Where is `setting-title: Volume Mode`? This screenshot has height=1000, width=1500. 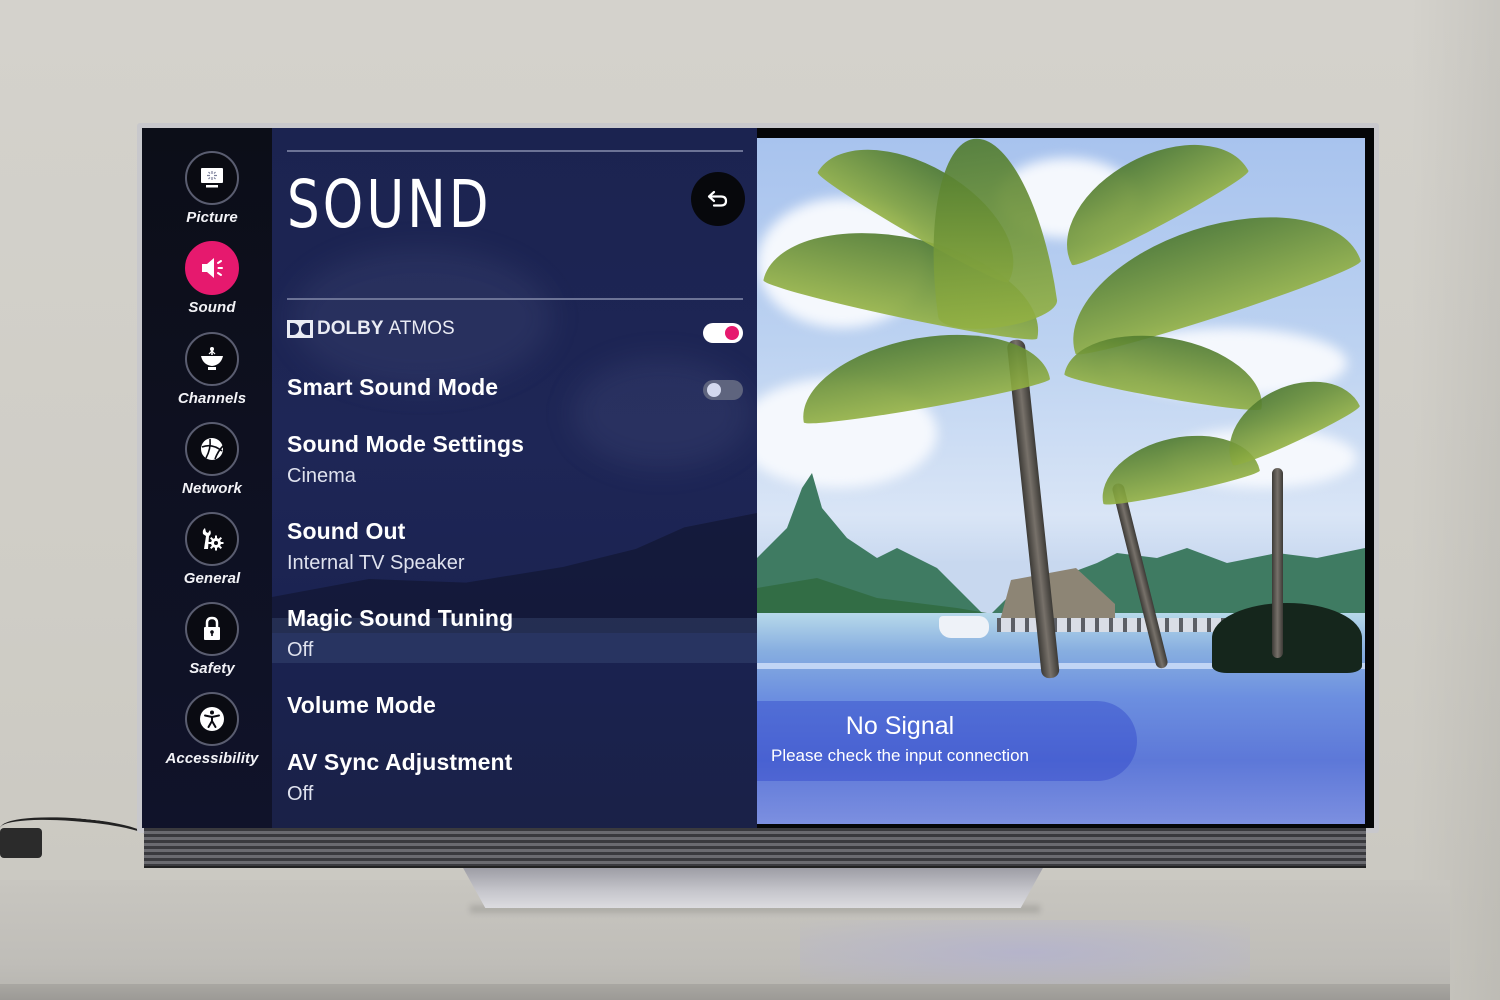 setting-title: Volume Mode is located at coordinates (361, 705).